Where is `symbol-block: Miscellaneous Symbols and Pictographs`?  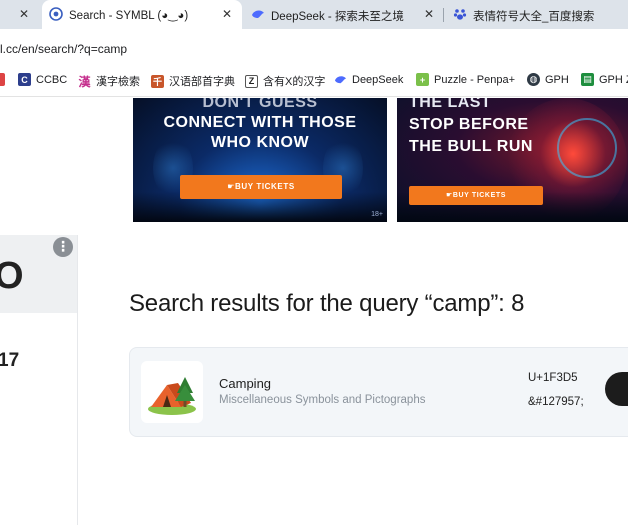 symbol-block: Miscellaneous Symbols and Pictographs is located at coordinates (322, 400).